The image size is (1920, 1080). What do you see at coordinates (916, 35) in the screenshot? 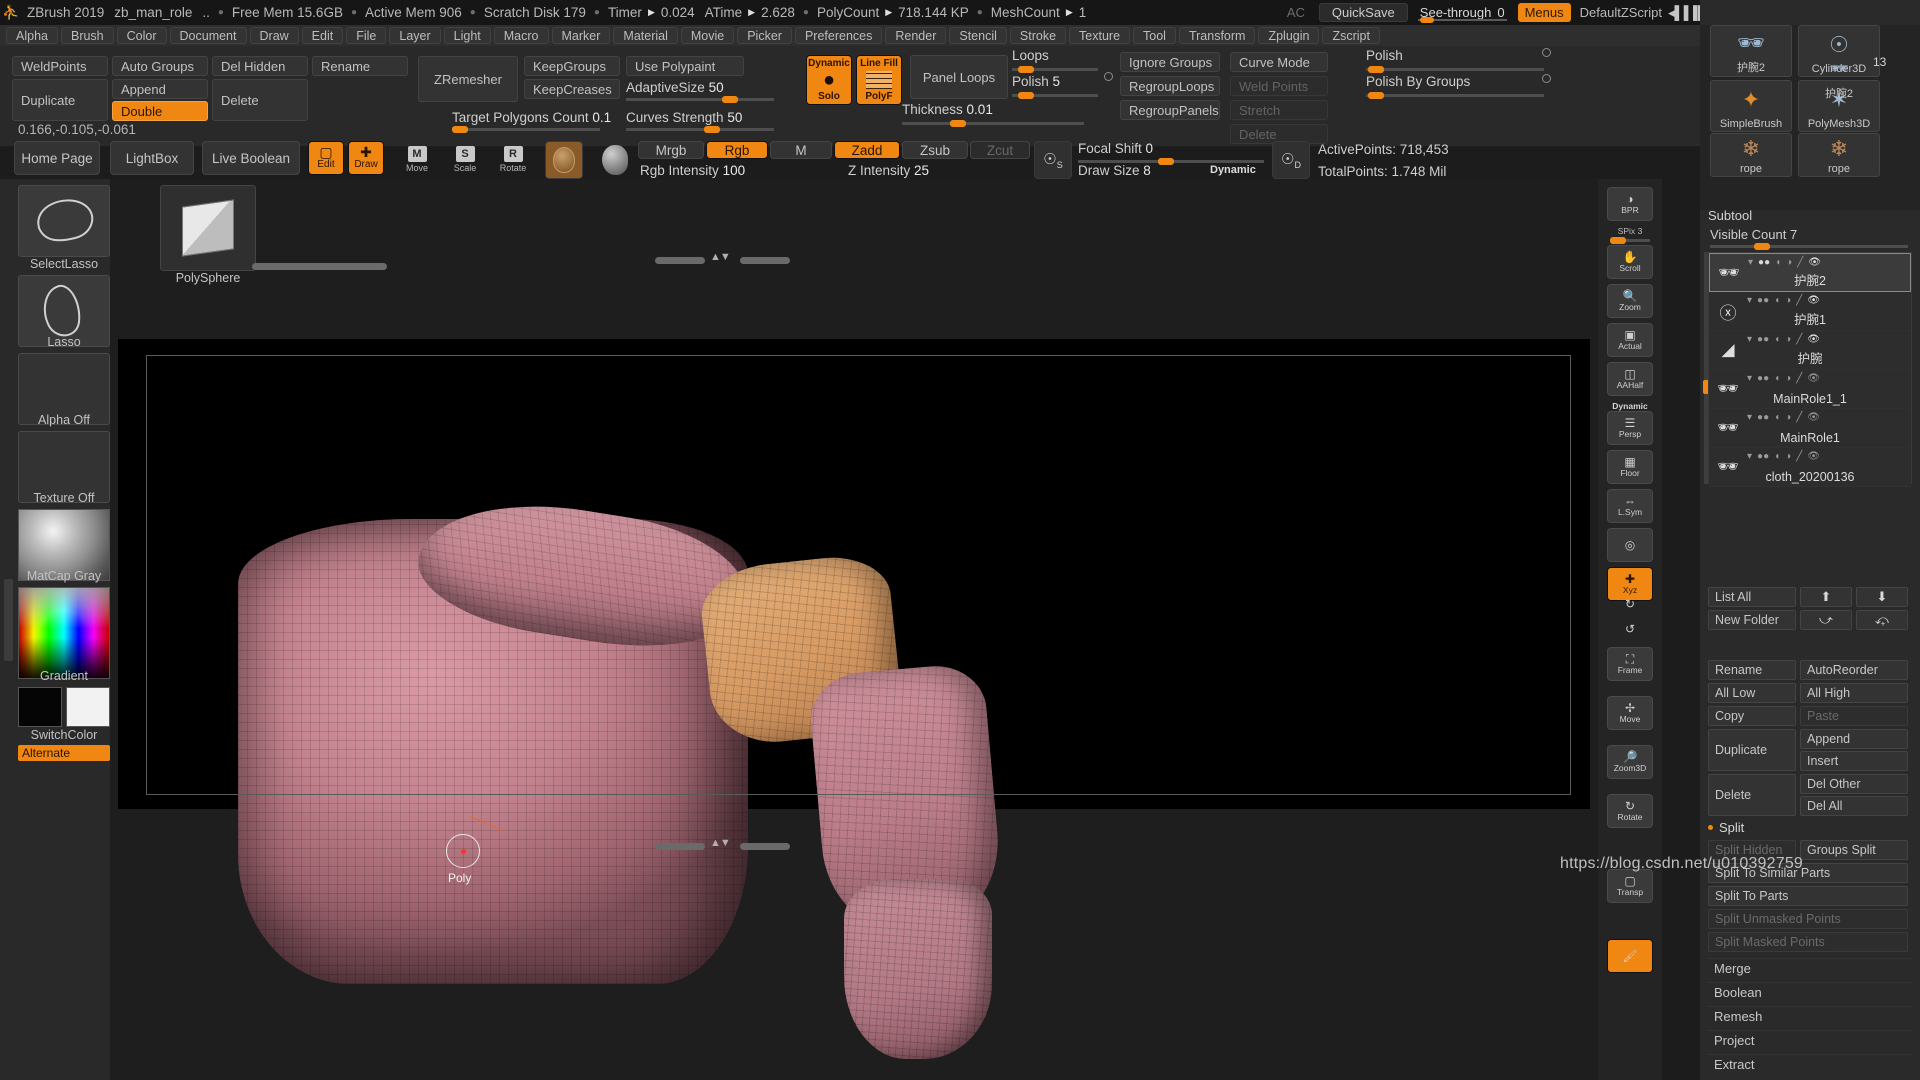
I see `menu-render: Render` at bounding box center [916, 35].